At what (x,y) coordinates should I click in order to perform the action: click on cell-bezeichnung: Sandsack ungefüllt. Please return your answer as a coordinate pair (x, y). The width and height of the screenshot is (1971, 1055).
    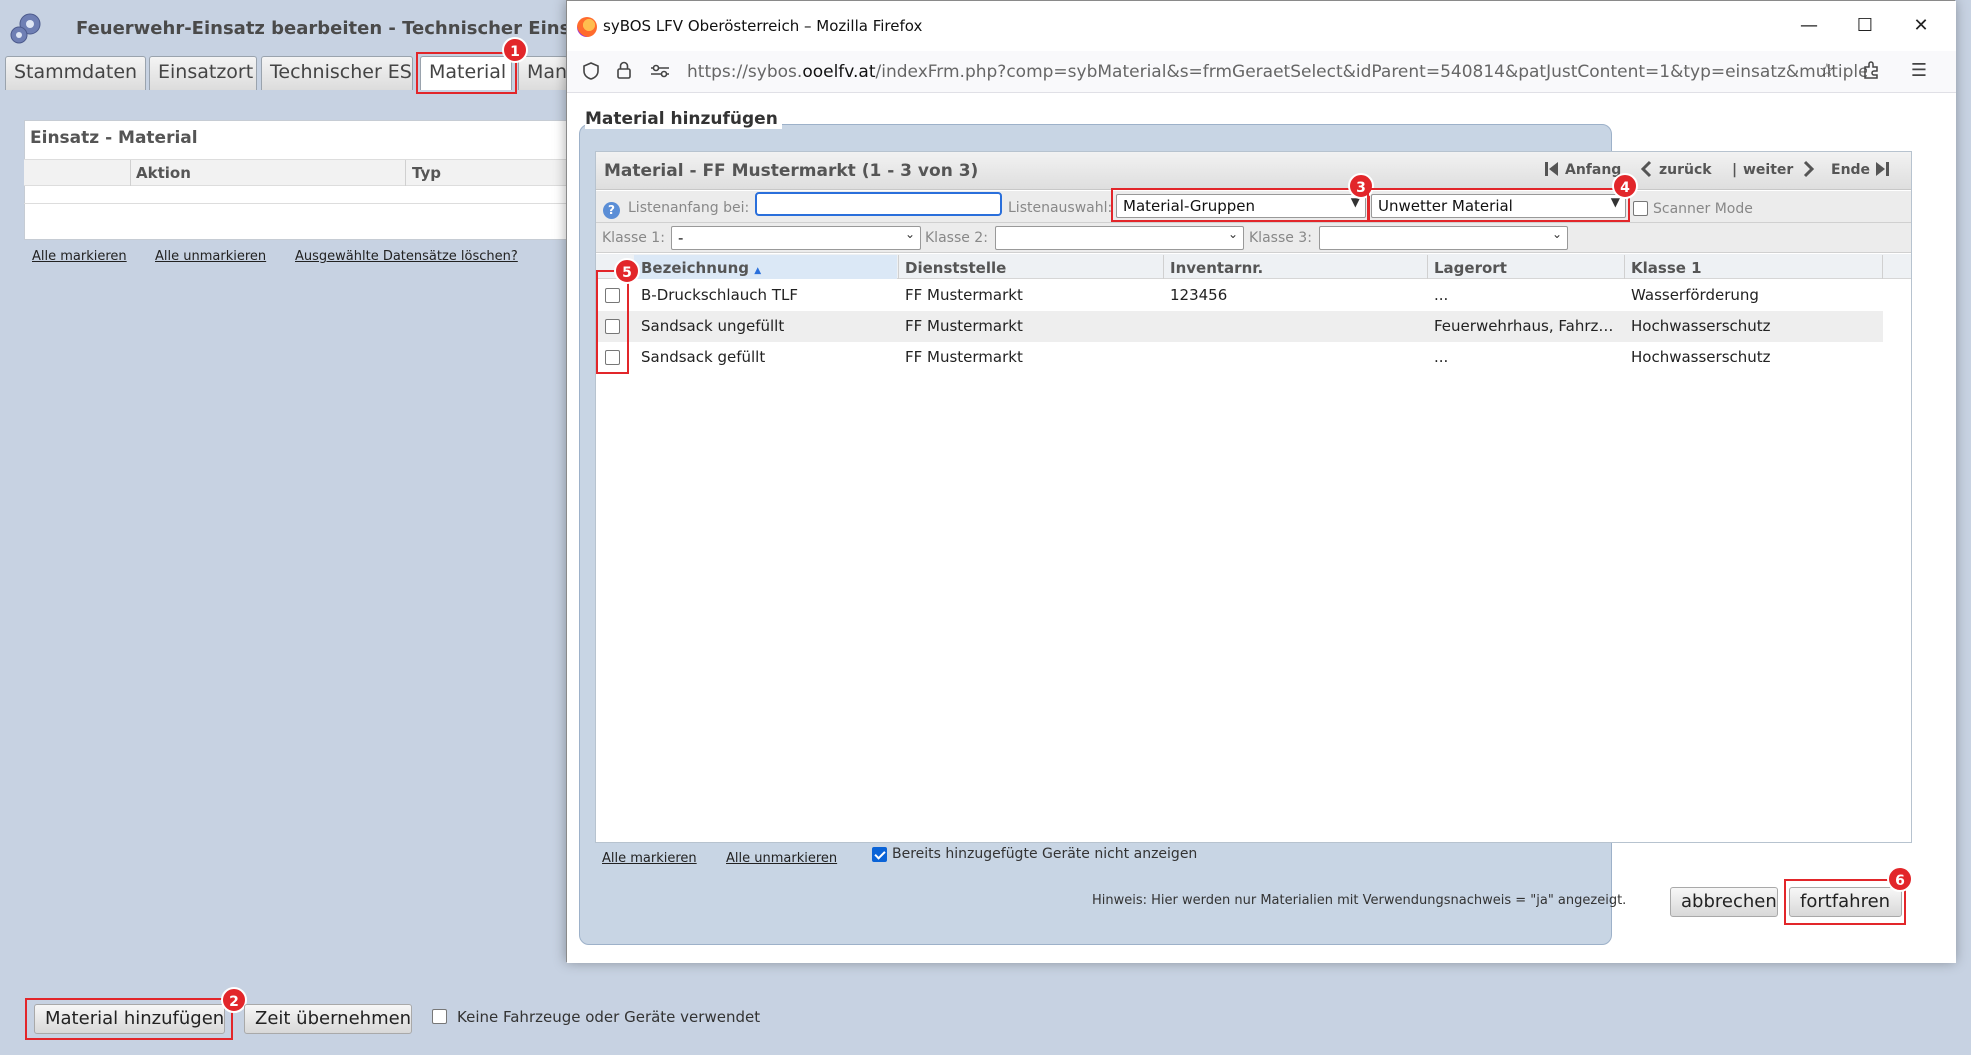
    Looking at the image, I should click on (713, 326).